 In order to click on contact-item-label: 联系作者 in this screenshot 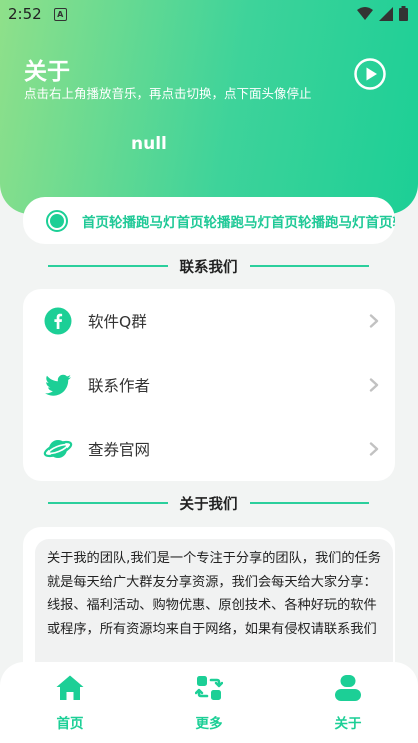, I will do `click(119, 386)`.